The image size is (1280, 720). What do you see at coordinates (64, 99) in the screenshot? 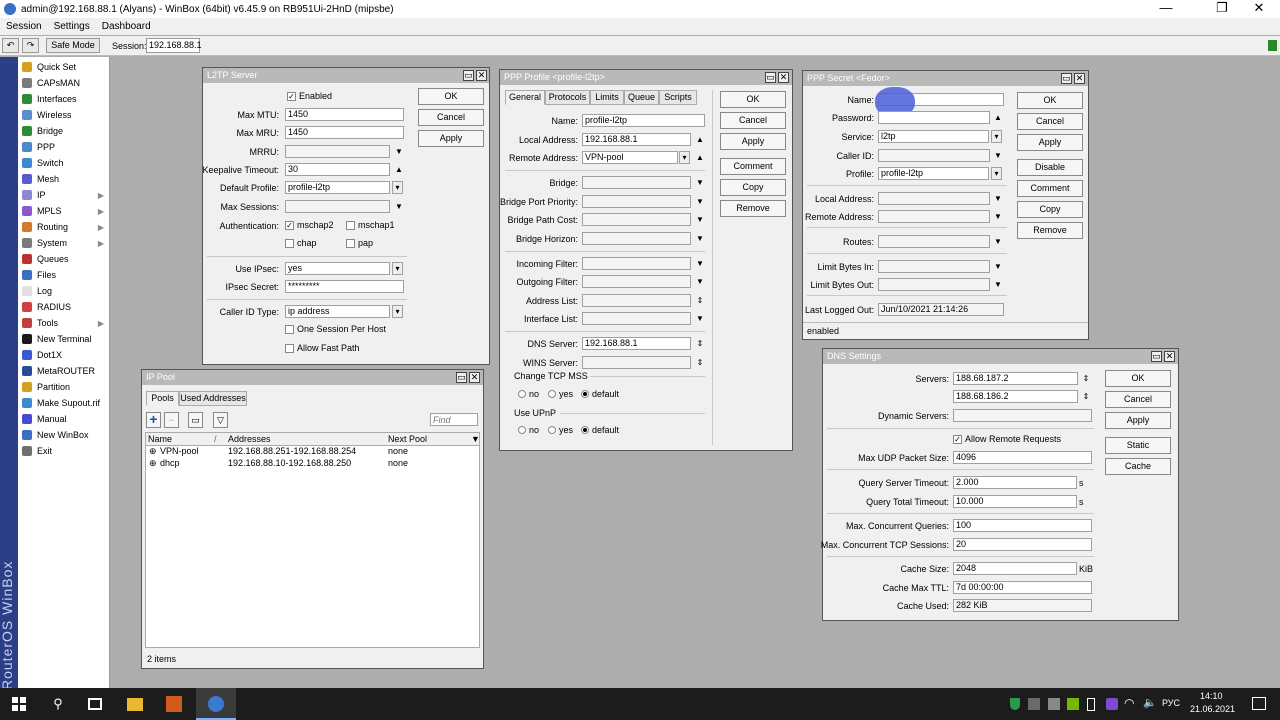
I see `sidebar-item: Interfaces` at bounding box center [64, 99].